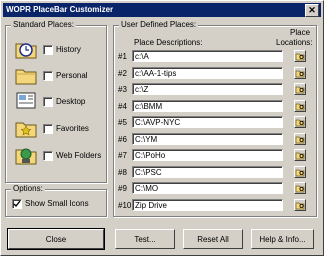 Image resolution: width=324 pixels, height=256 pixels. What do you see at coordinates (60, 9) in the screenshot?
I see `window-title: WOPR PlaceBar Customizer` at bounding box center [60, 9].